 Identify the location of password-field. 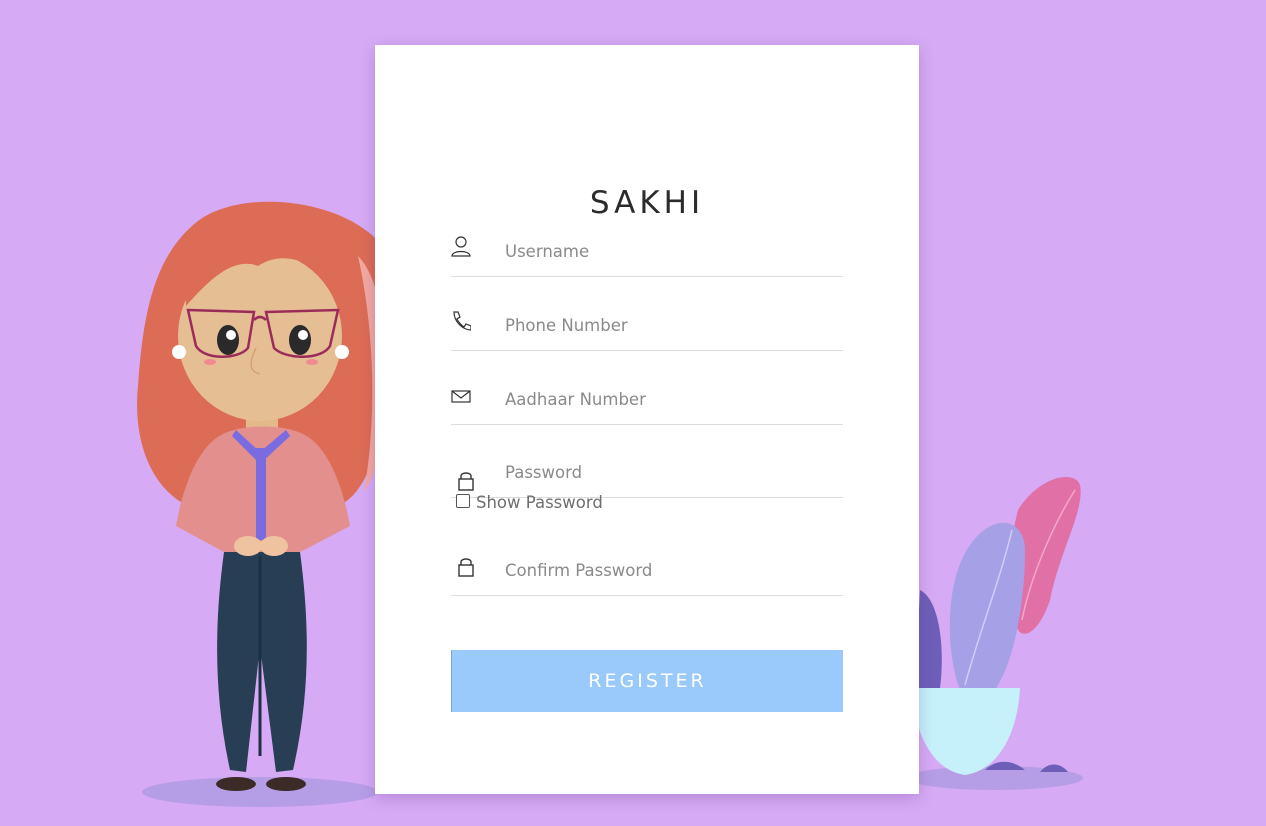
(647, 475).